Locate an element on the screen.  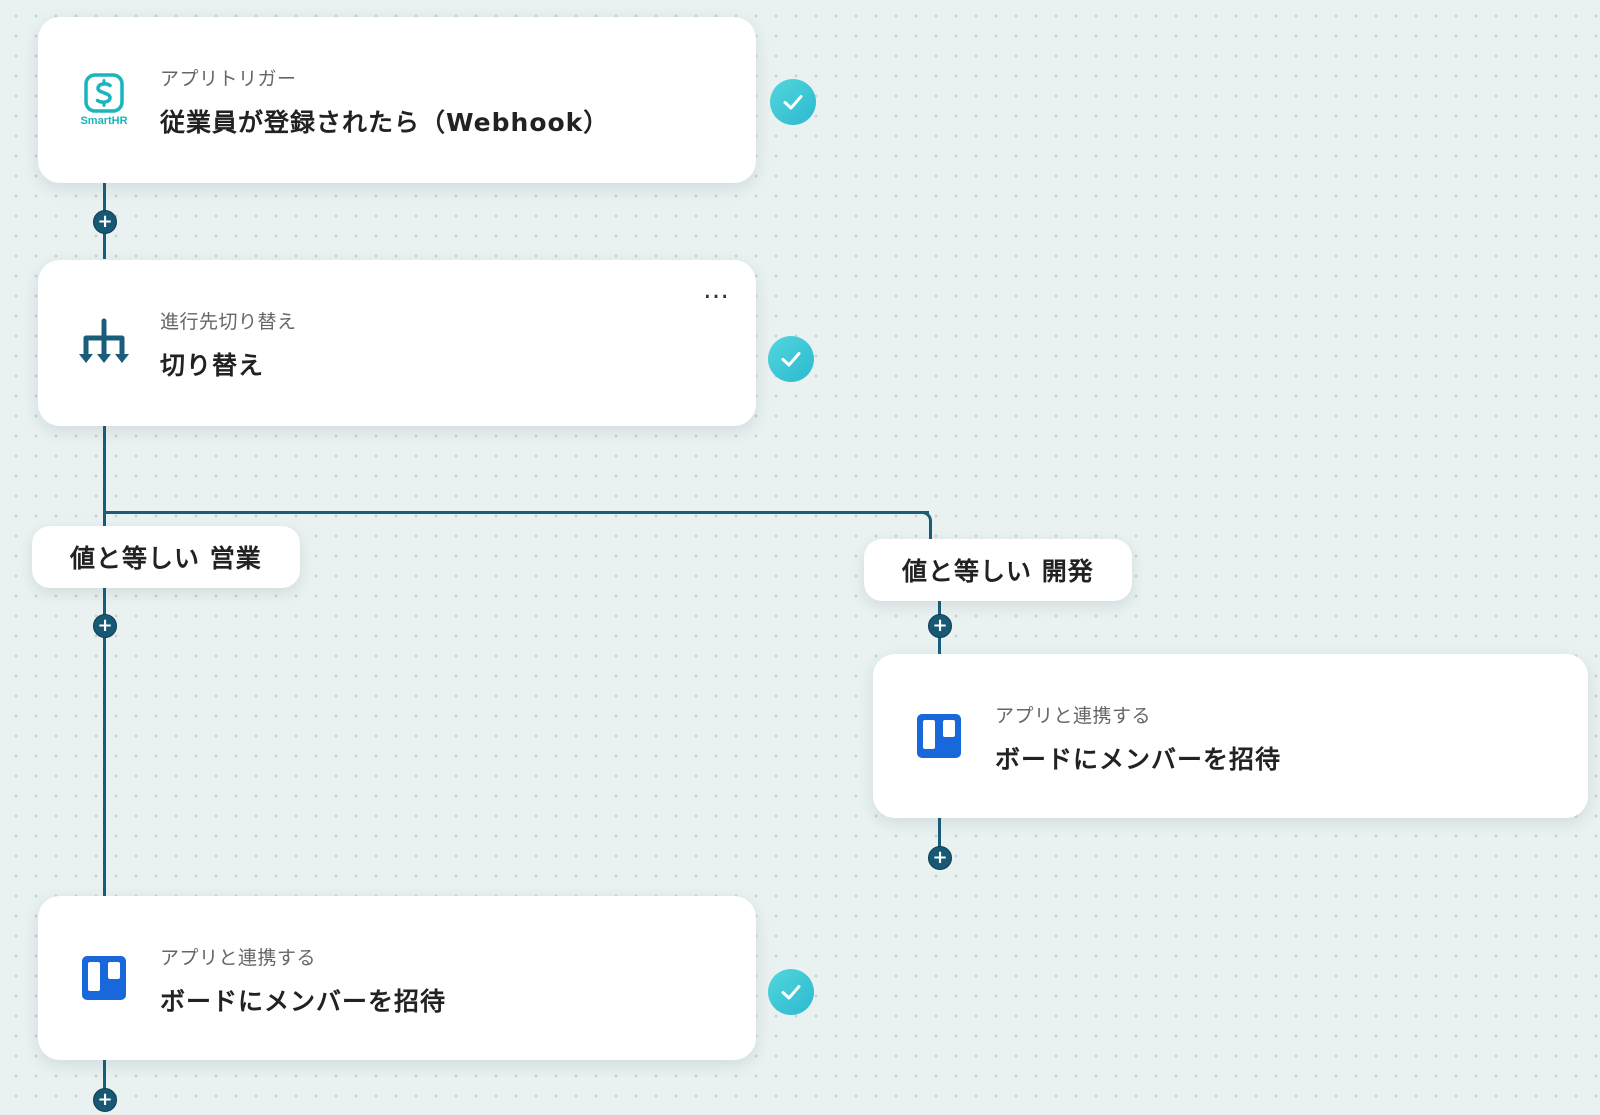
step-title: 切り替え is located at coordinates (212, 365).